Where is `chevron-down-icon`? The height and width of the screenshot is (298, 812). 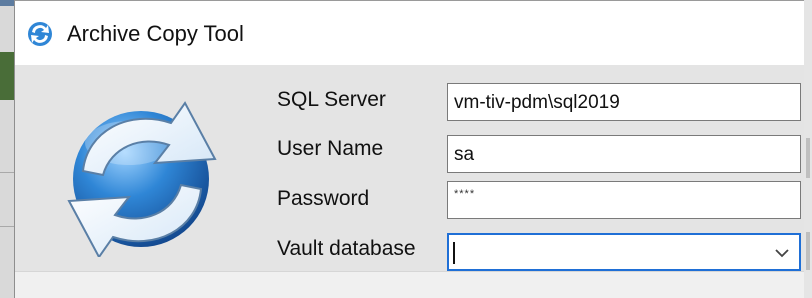 chevron-down-icon is located at coordinates (782, 253).